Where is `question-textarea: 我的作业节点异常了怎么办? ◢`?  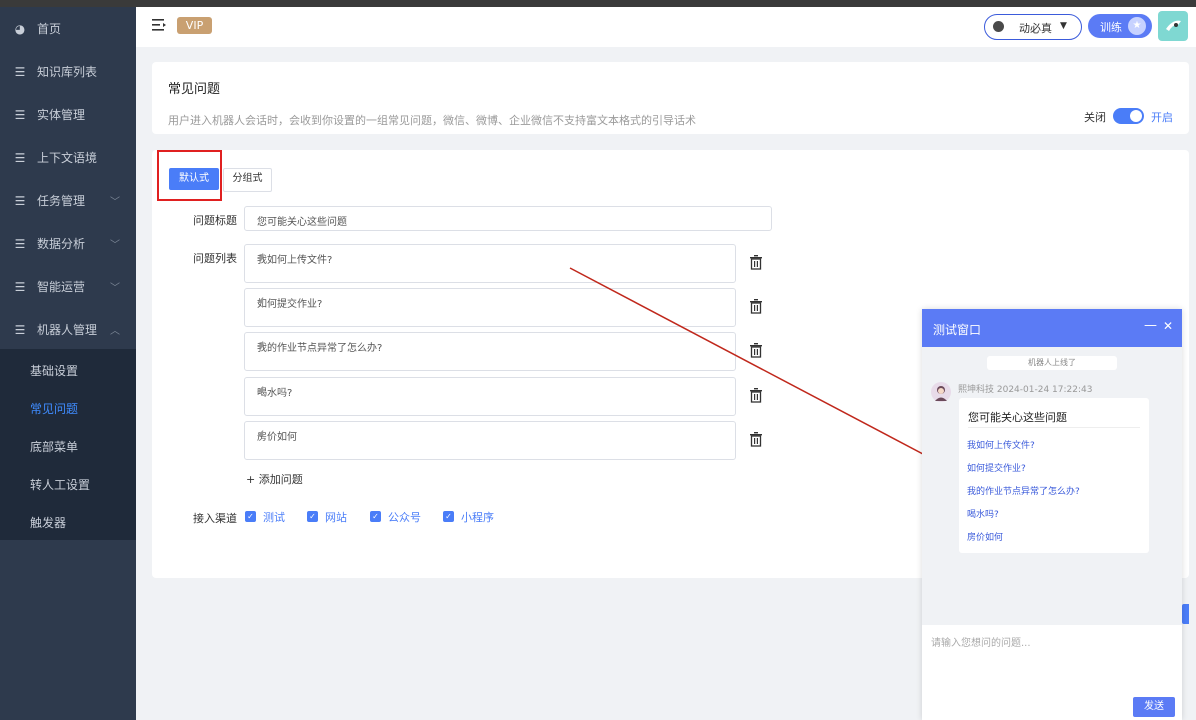
question-textarea: 我的作业节点异常了怎么办? ◢ is located at coordinates (490, 351).